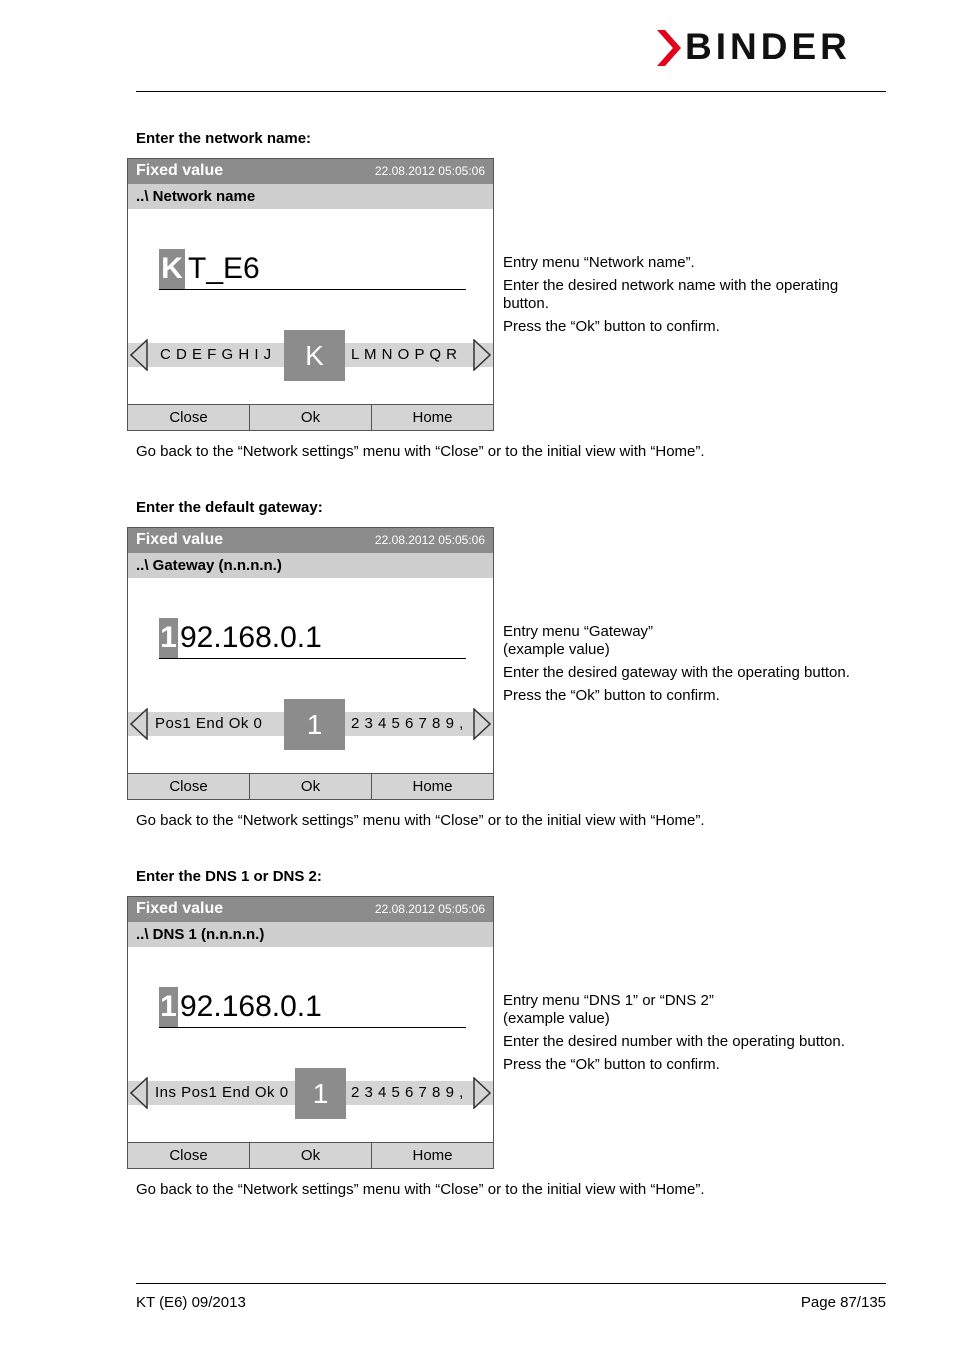 This screenshot has height=1350, width=954. I want to click on entry-value: T_E6, so click(224, 268).